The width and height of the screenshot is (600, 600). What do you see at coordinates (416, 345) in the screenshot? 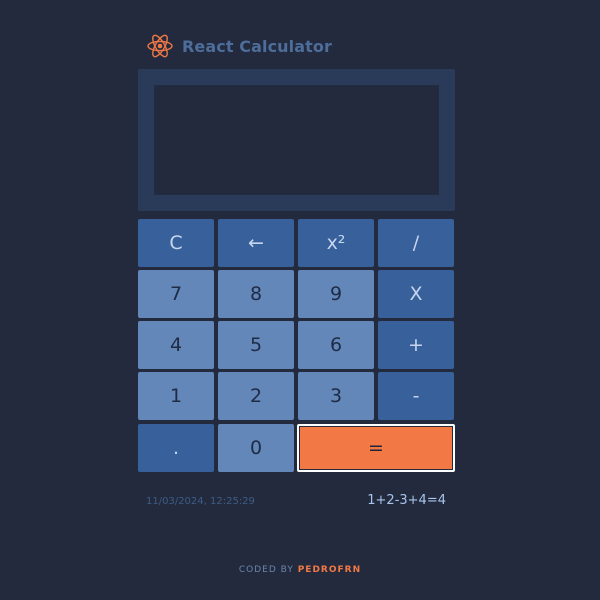
I see `add-button: +` at bounding box center [416, 345].